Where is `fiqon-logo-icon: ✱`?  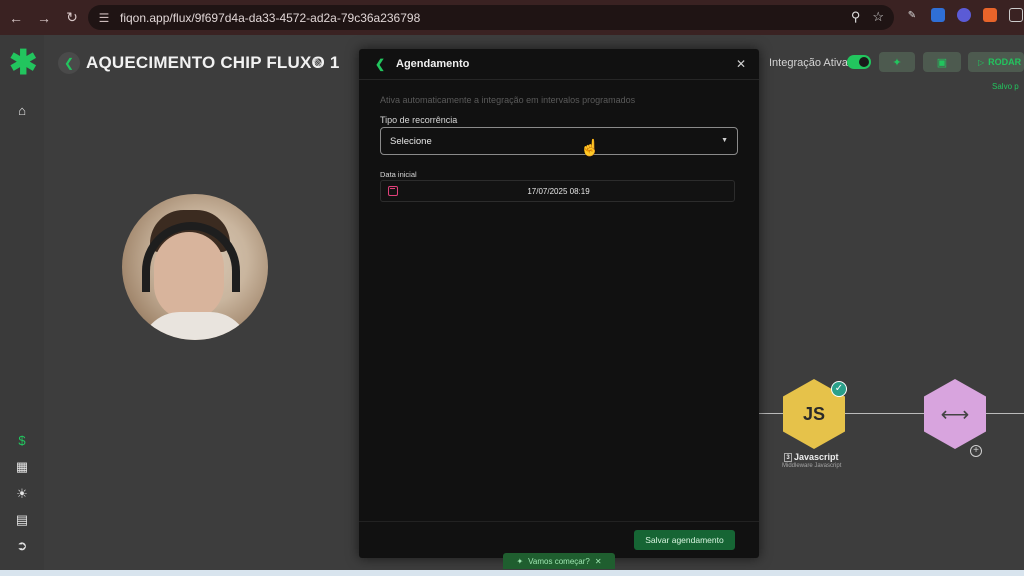 fiqon-logo-icon: ✱ is located at coordinates (23, 63).